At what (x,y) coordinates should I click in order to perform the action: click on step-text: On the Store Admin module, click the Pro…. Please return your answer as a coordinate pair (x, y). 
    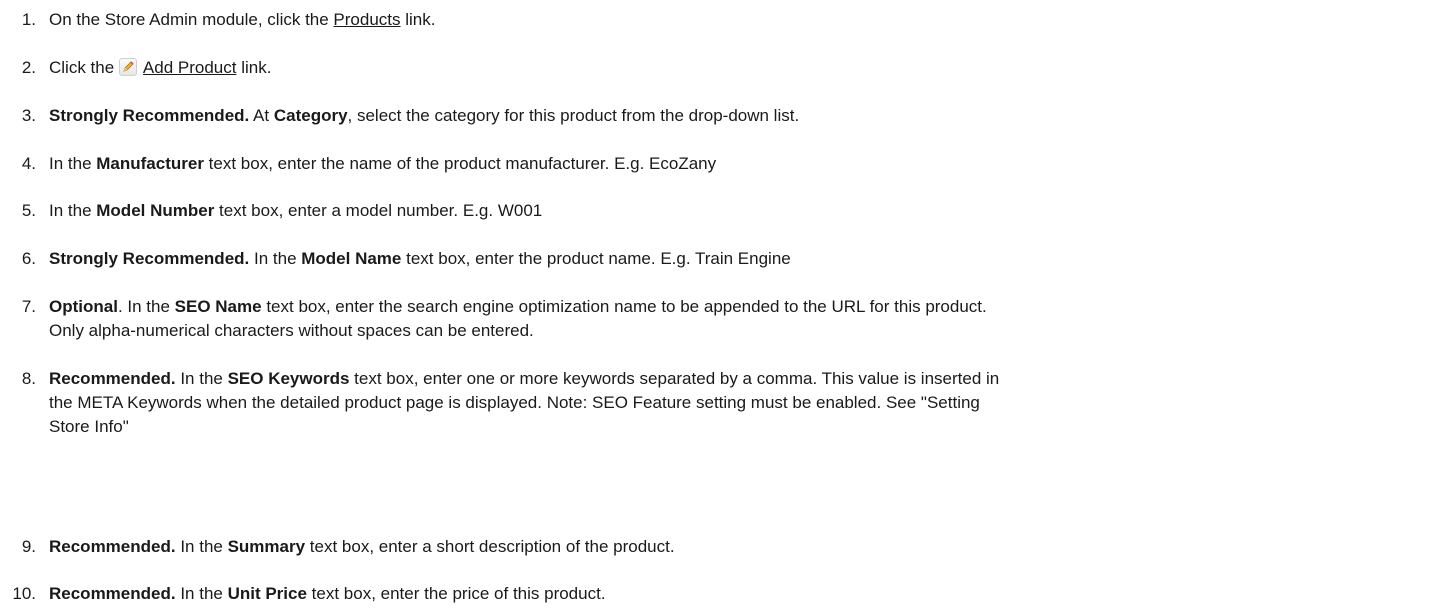
    Looking at the image, I should click on (242, 19).